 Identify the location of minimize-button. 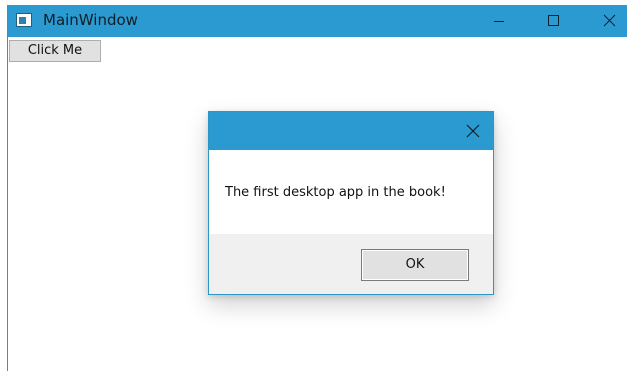
(499, 21).